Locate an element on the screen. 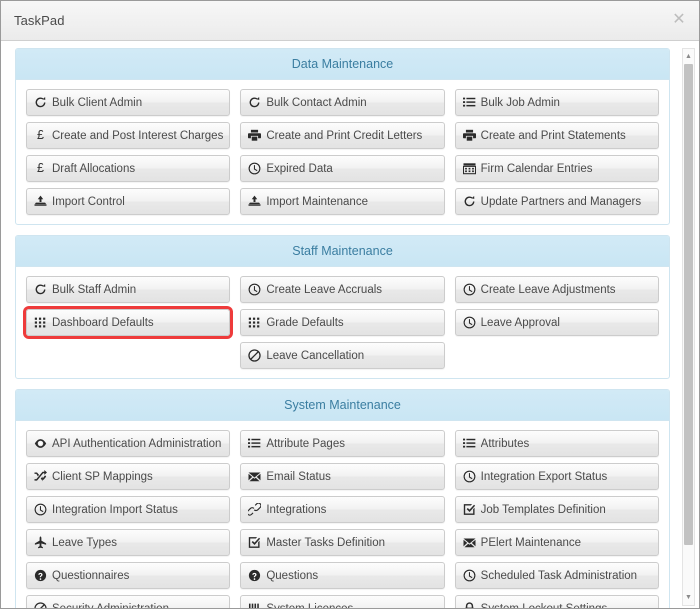 Image resolution: width=700 pixels, height=609 pixels. scrollbar-thumb is located at coordinates (688, 304).